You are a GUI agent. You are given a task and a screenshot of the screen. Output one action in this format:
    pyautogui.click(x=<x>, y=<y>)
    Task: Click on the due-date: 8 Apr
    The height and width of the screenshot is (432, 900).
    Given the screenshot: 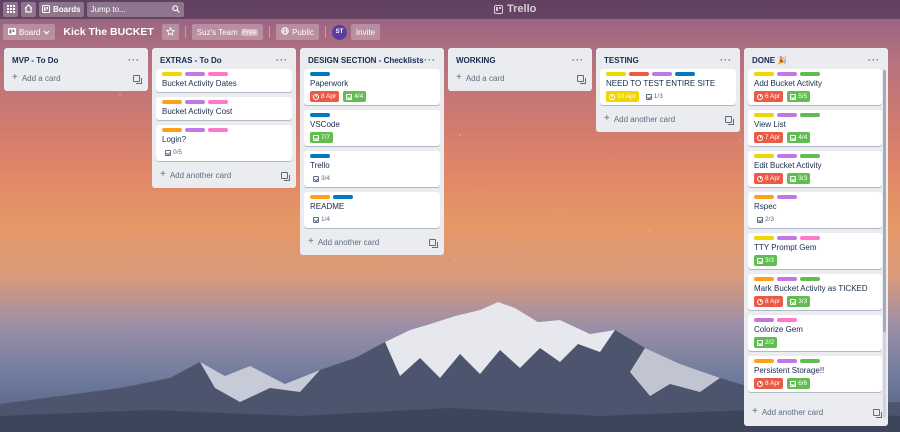 What is the action you would take?
    pyautogui.click(x=329, y=96)
    